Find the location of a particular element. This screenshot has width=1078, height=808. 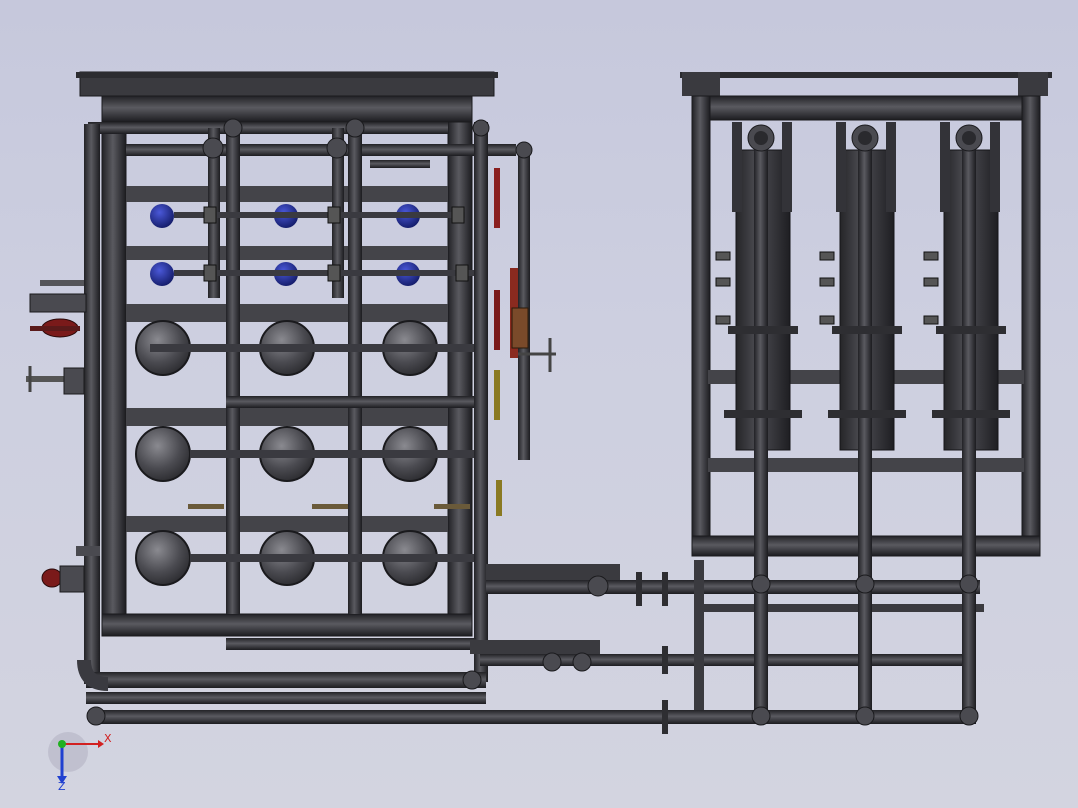

return-pipe-mid is located at coordinates (351, 402).